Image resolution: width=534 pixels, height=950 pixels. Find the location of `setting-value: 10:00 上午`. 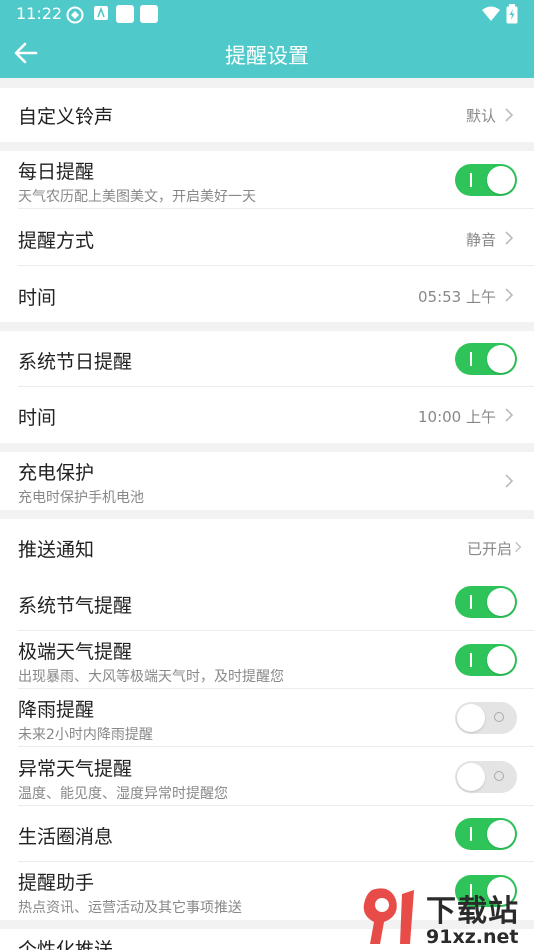

setting-value: 10:00 上午 is located at coordinates (457, 417).